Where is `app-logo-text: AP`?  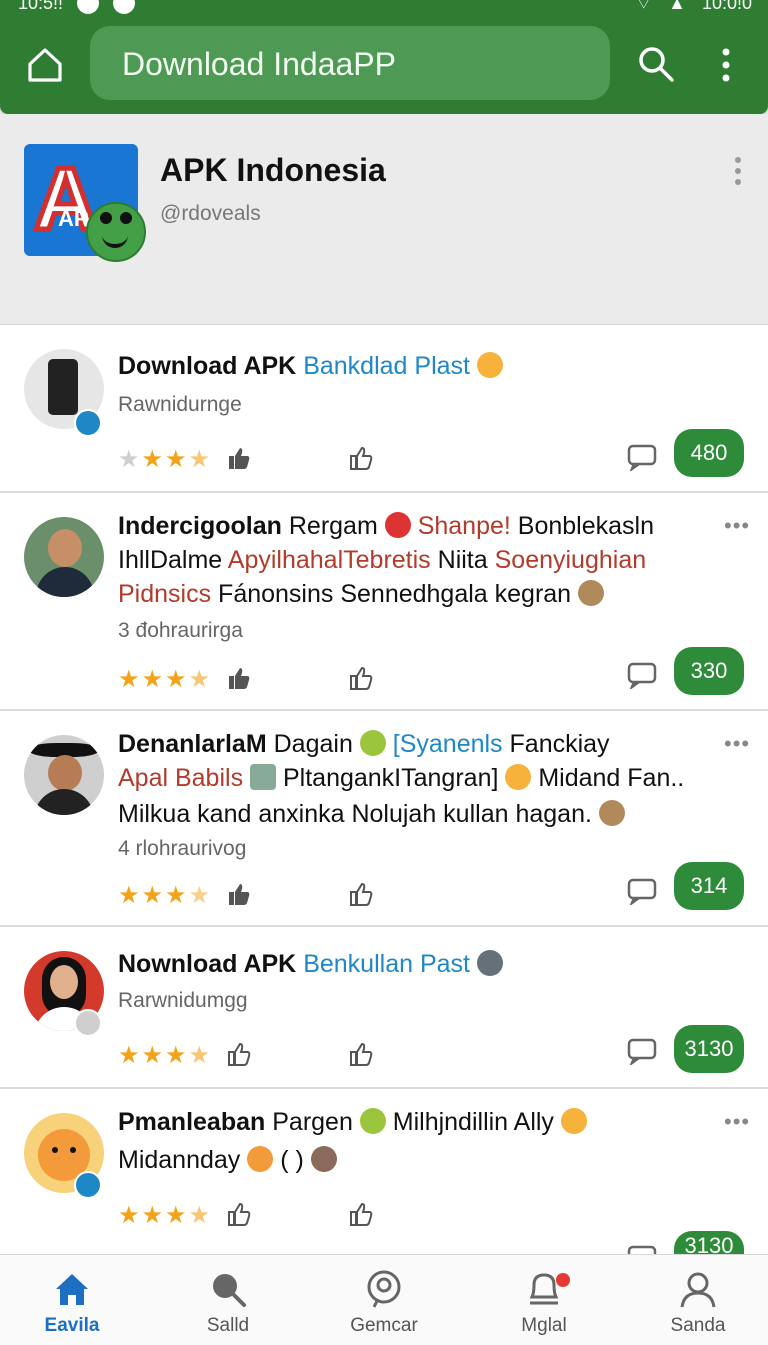
app-logo-text: AP is located at coordinates (73, 218).